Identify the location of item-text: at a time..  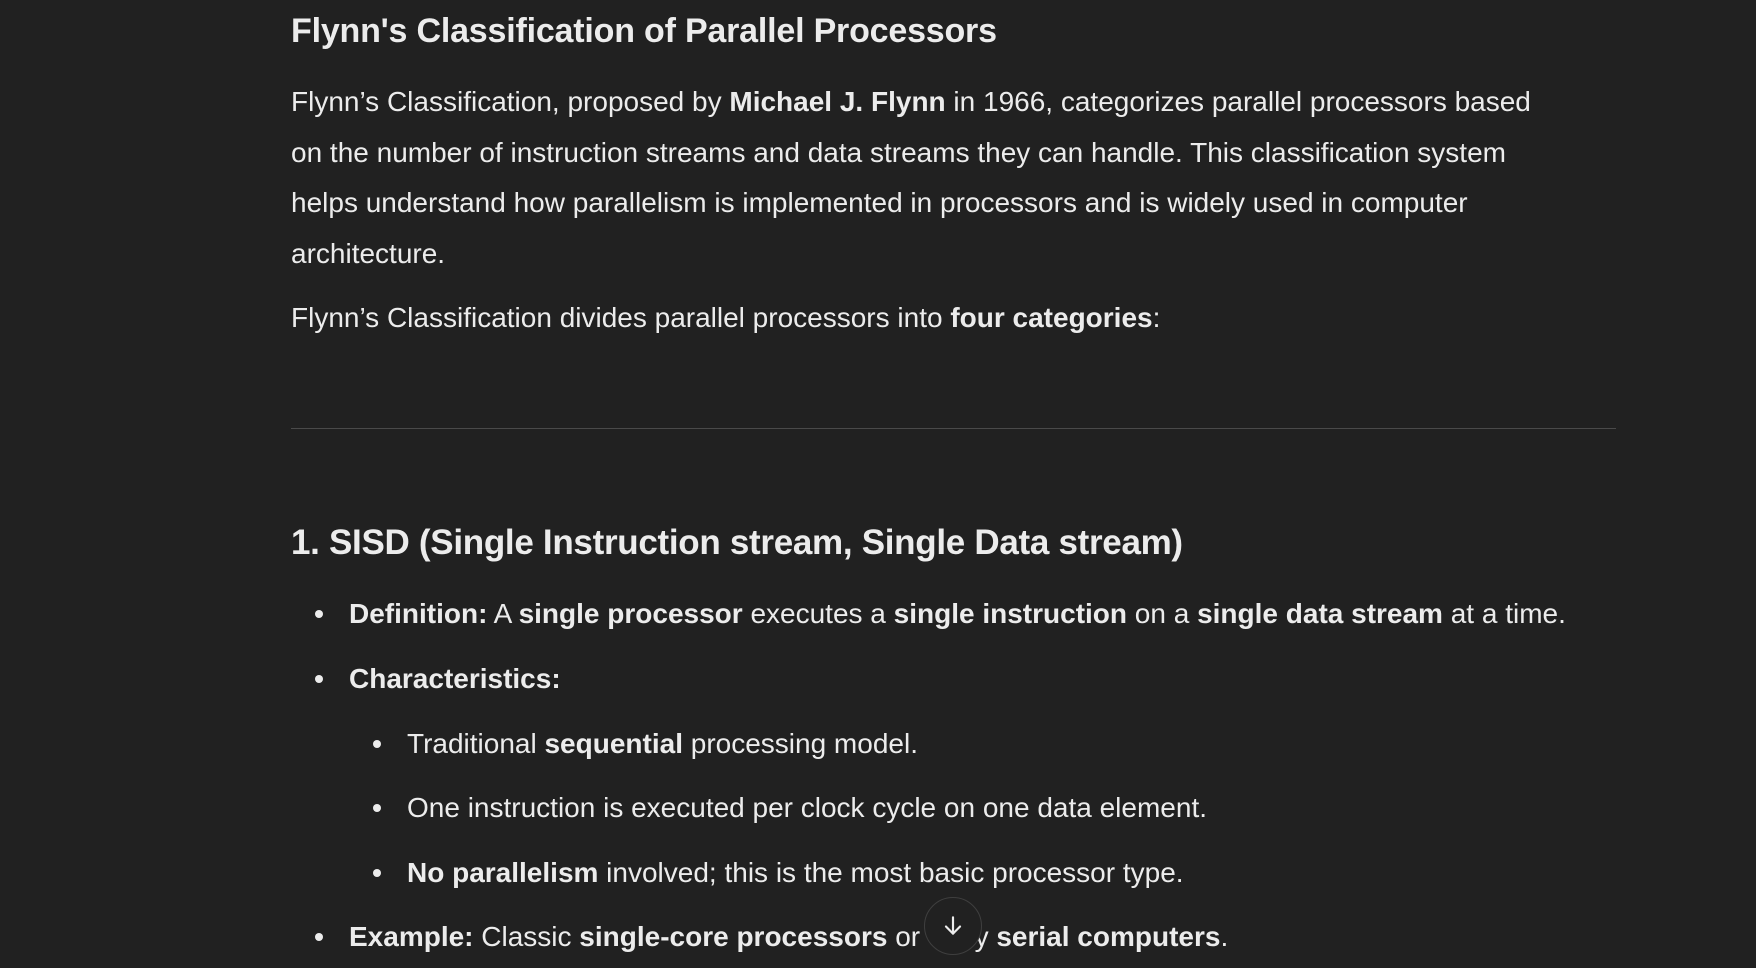
(1504, 613).